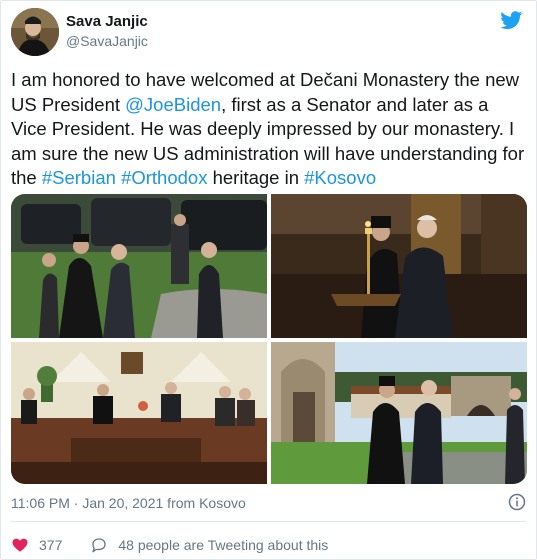 This screenshot has width=537, height=560. What do you see at coordinates (268, 521) in the screenshot?
I see `divider` at bounding box center [268, 521].